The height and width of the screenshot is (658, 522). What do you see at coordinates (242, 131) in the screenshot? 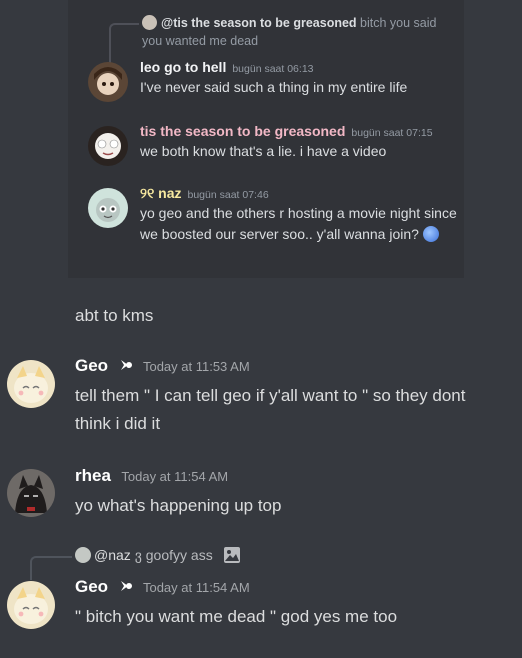
I see `username: tis the season to be greasoned` at bounding box center [242, 131].